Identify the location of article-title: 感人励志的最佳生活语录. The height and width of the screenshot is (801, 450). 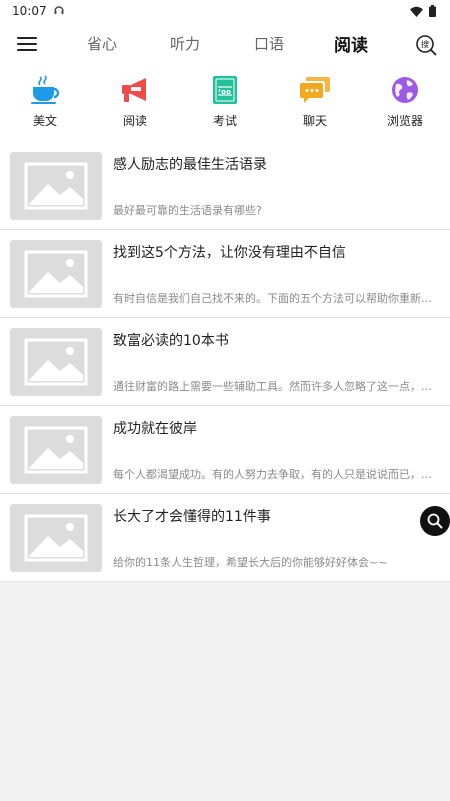
(190, 165).